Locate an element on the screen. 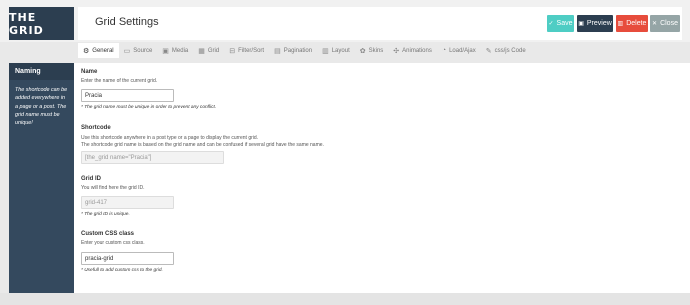 The height and width of the screenshot is (305, 690). tab-label: Animations is located at coordinates (417, 50).